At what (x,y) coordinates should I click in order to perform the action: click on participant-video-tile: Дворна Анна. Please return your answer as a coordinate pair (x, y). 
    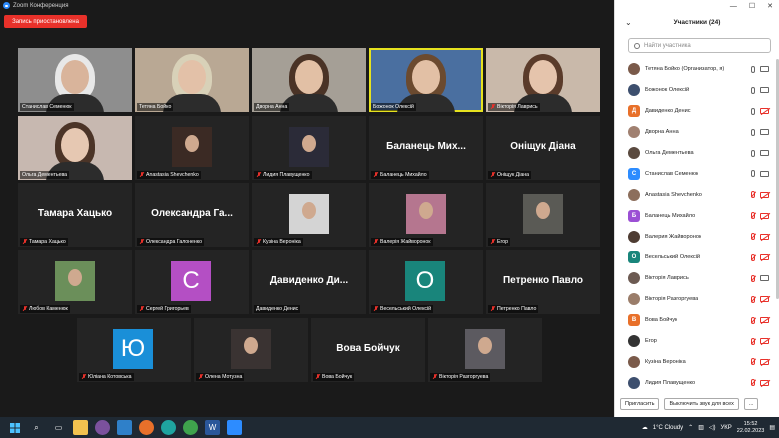
    Looking at the image, I should click on (309, 80).